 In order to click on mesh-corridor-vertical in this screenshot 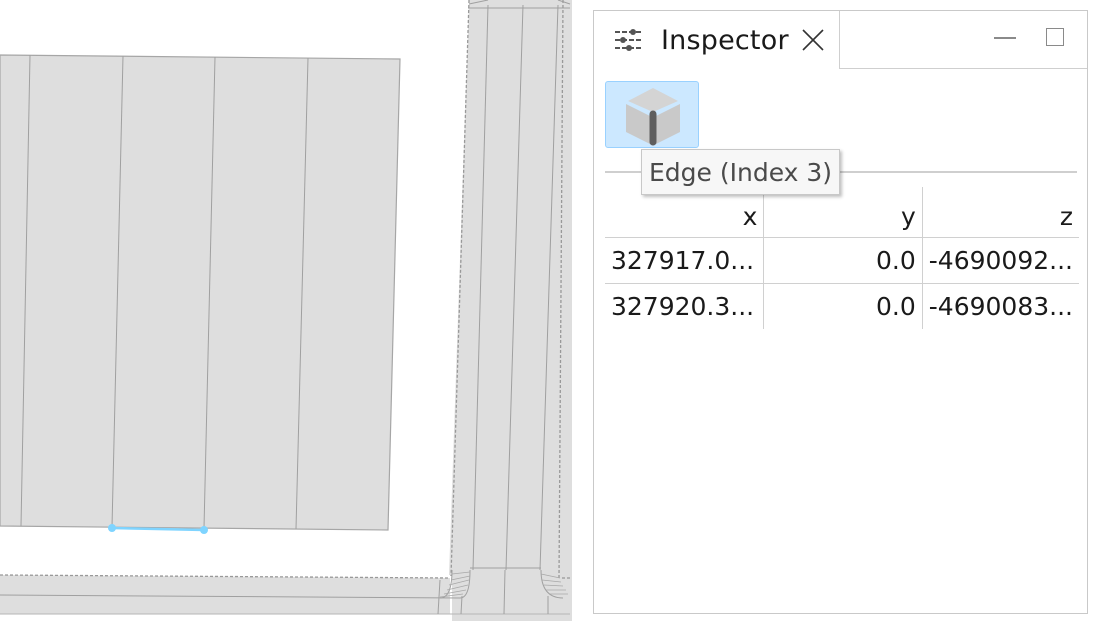, I will do `click(510, 310)`.